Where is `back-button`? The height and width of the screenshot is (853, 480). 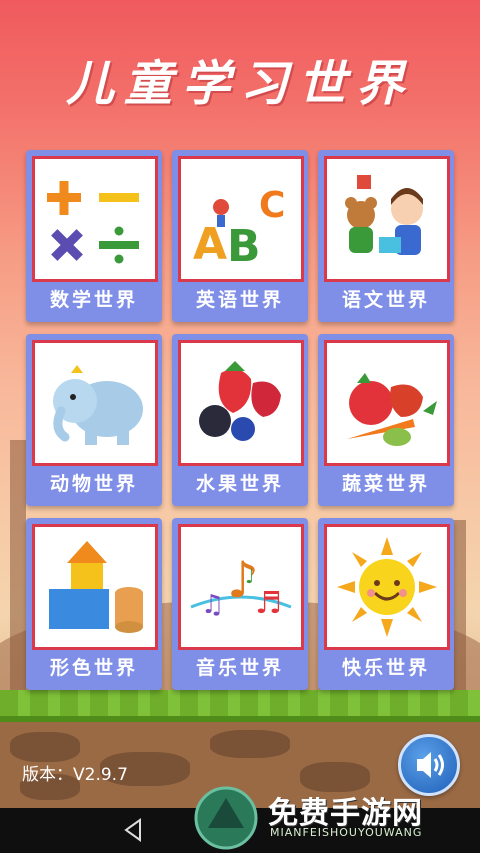 back-button is located at coordinates (133, 830).